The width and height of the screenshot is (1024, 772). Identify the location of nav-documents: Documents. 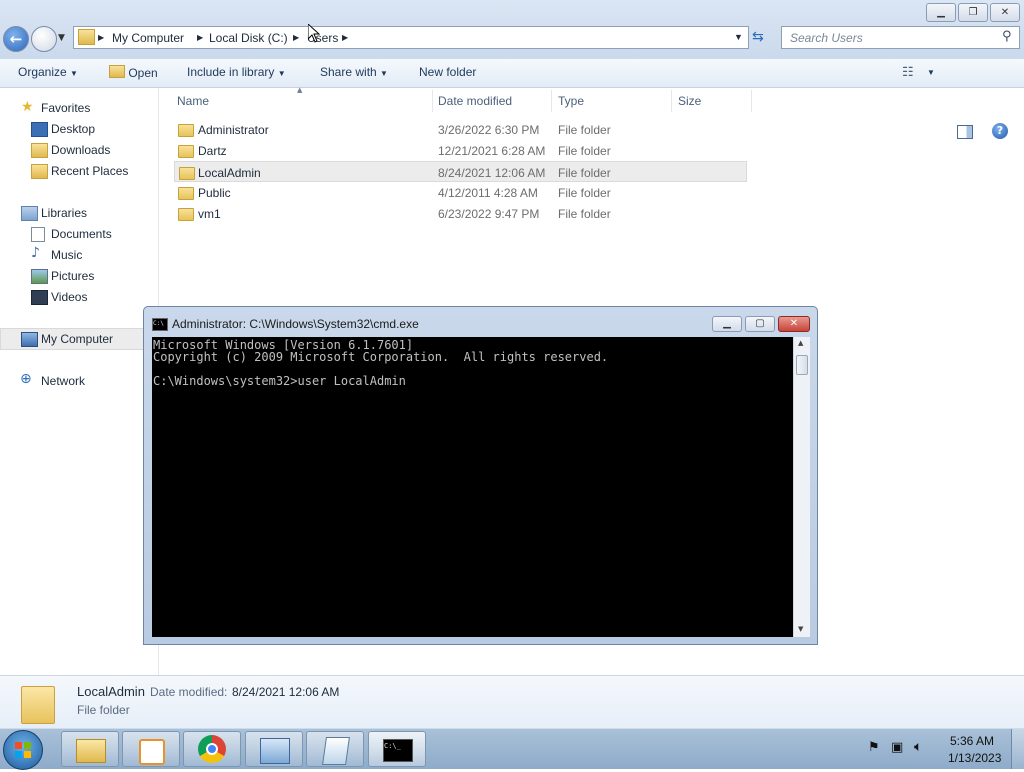
(81, 234).